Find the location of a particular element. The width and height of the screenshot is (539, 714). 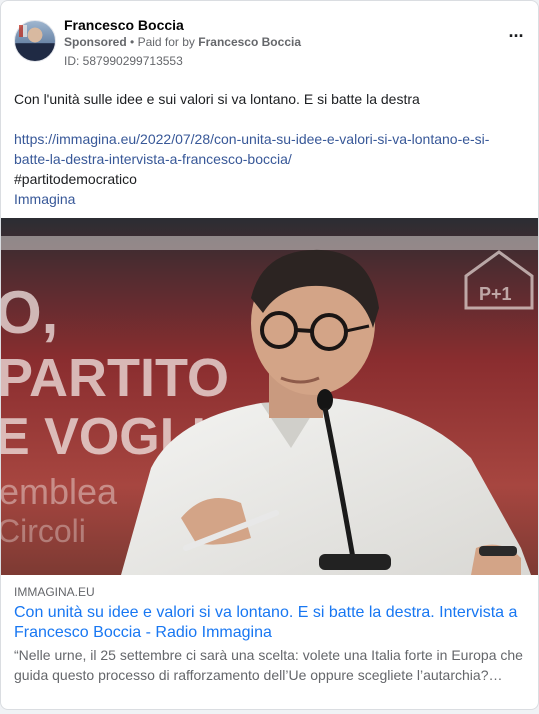

hashtag: #partitodemocratico is located at coordinates (75, 179).